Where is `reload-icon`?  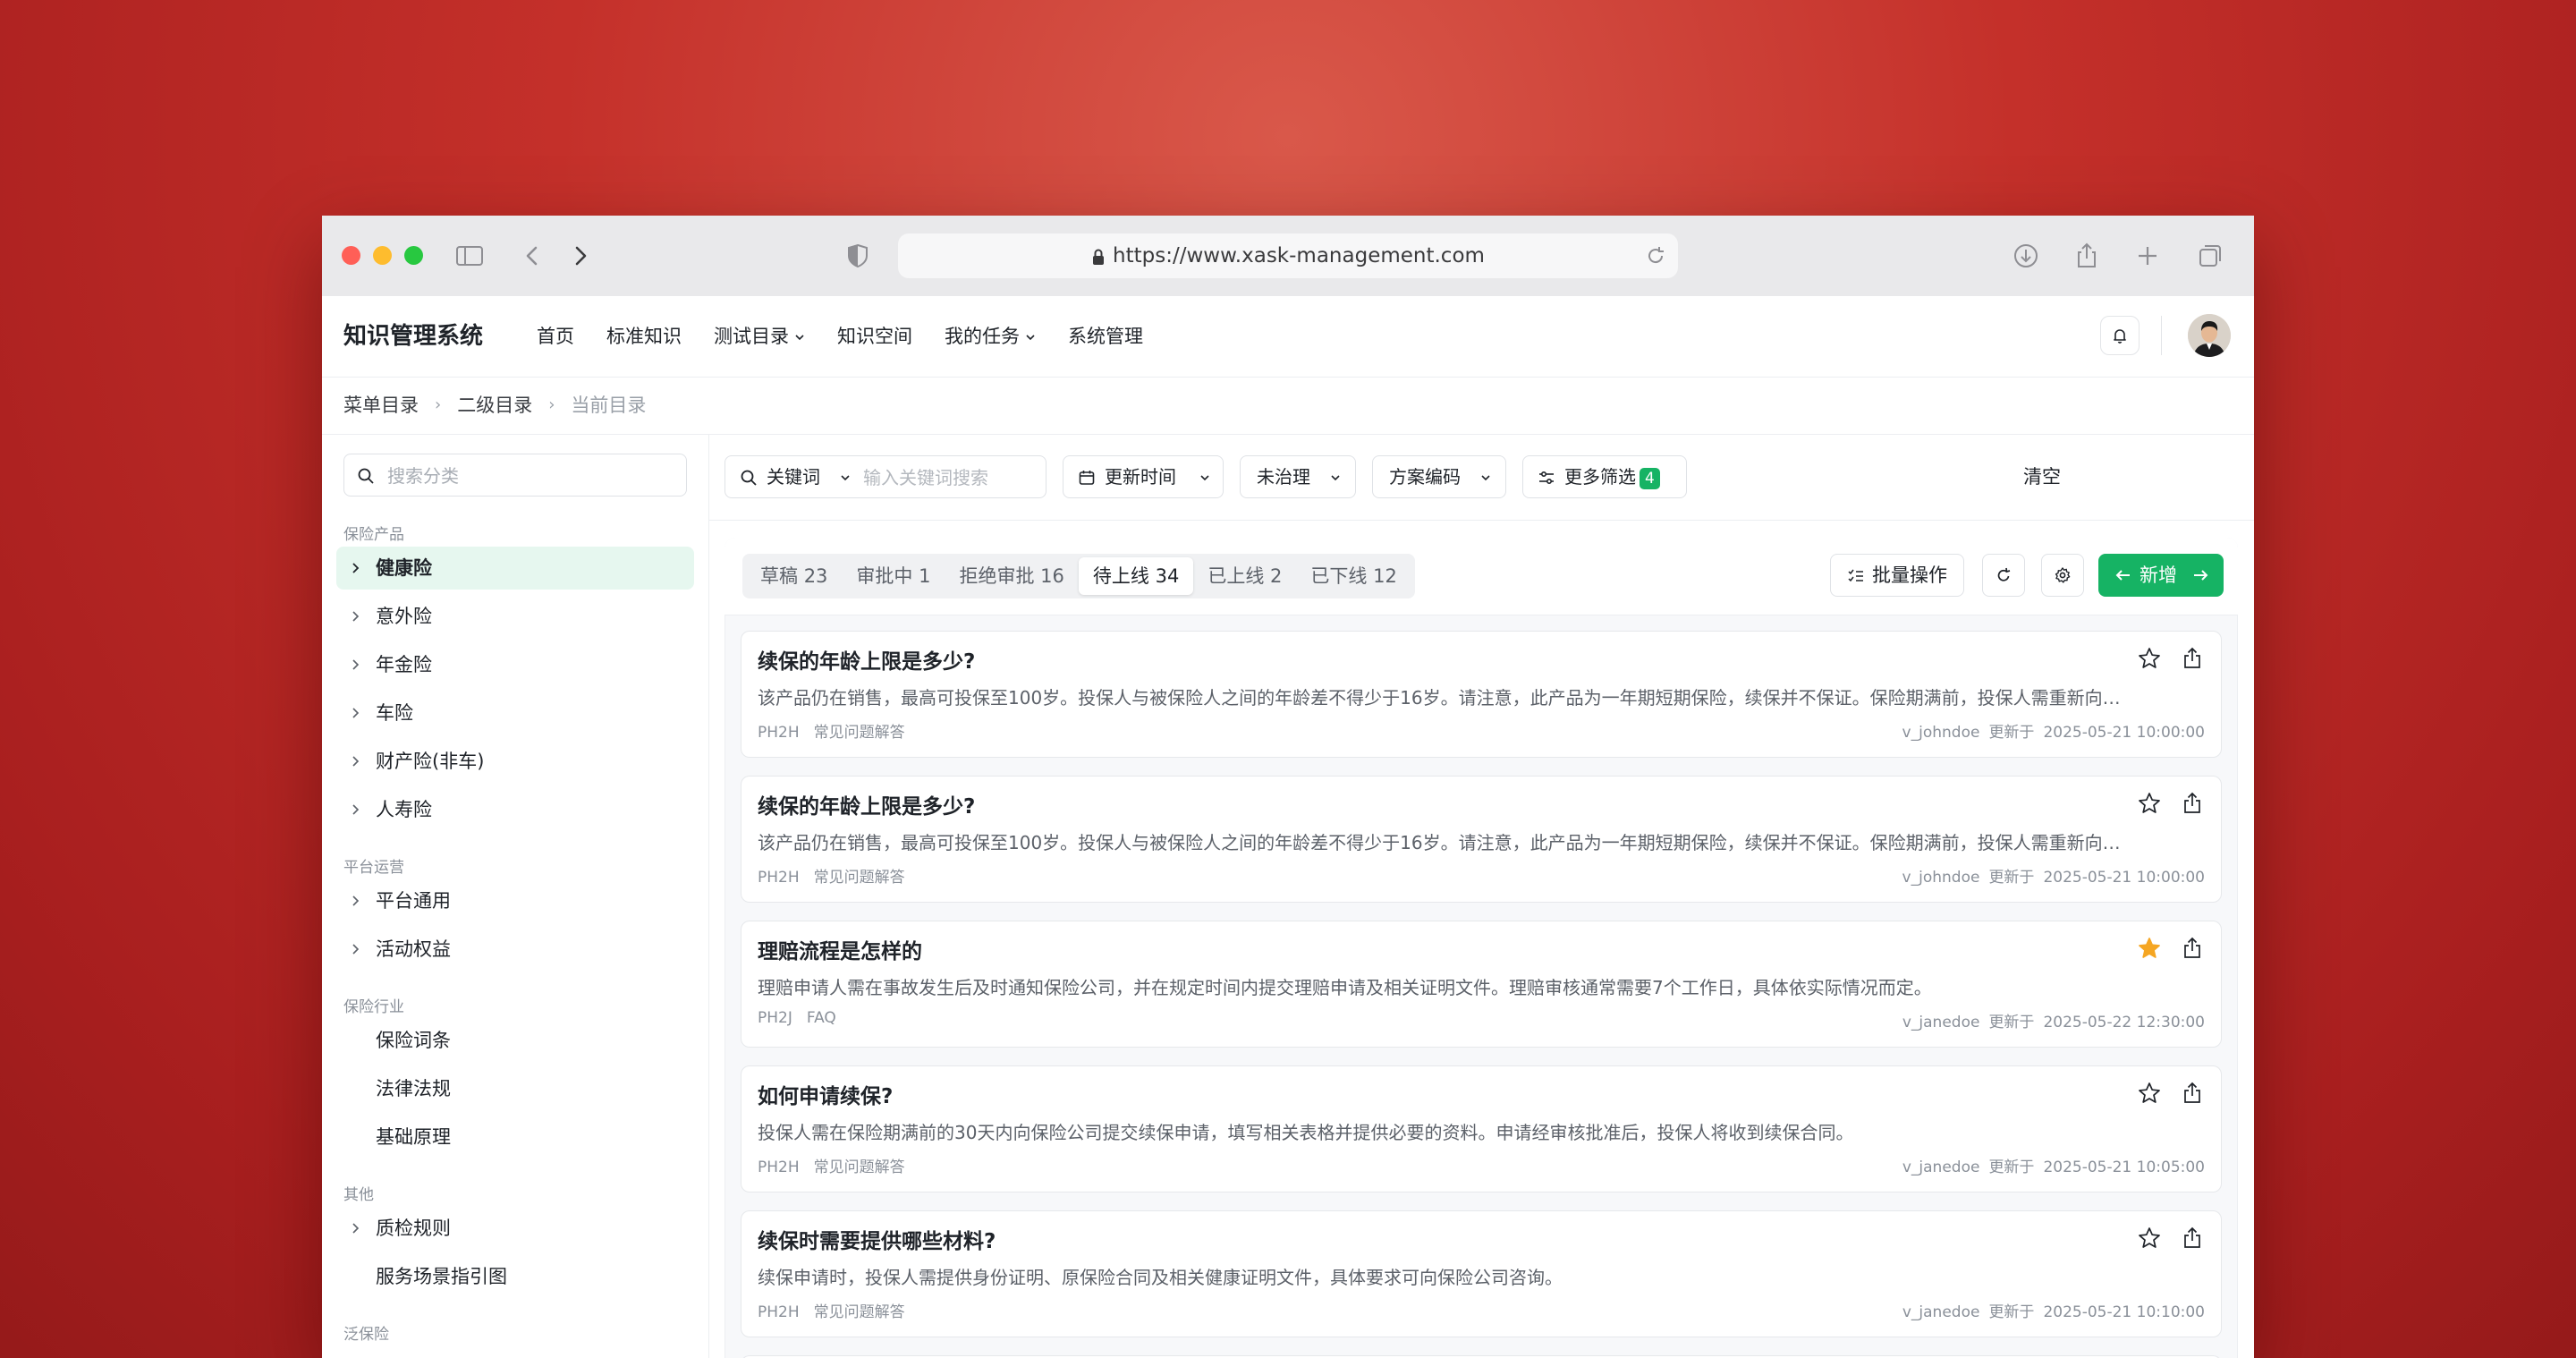
reload-icon is located at coordinates (1655, 255).